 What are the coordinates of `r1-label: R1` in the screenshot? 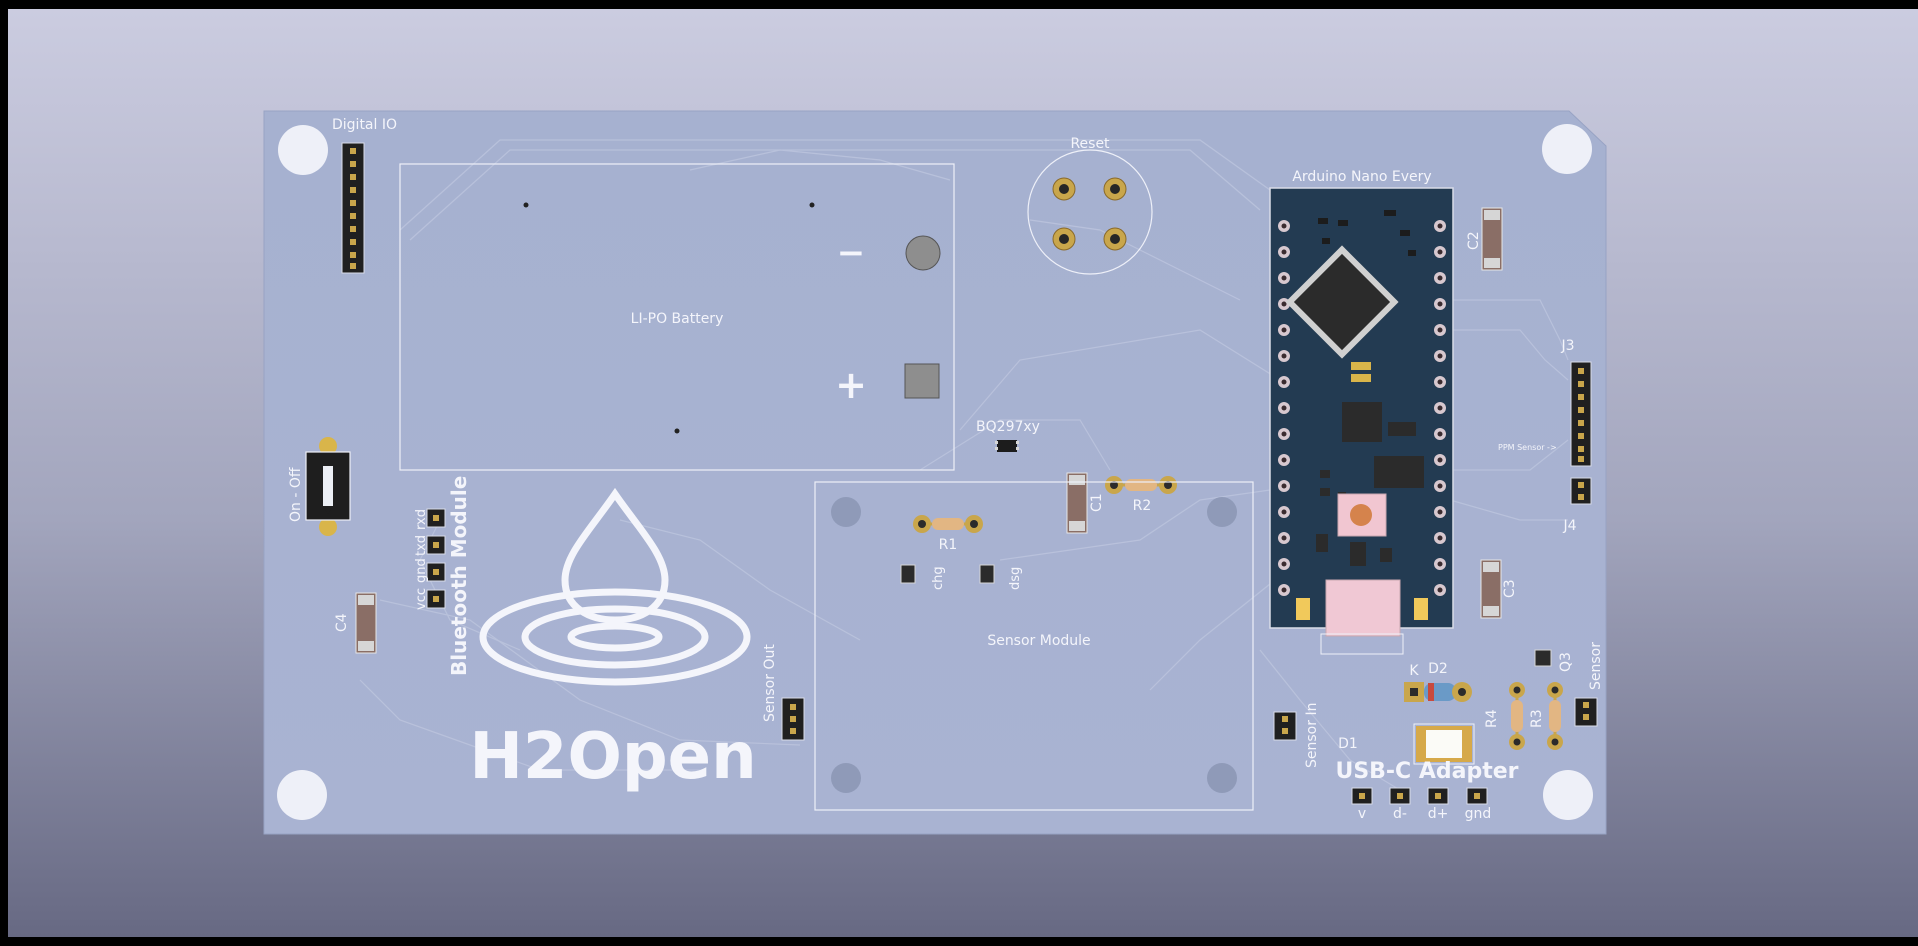 It's located at (948, 545).